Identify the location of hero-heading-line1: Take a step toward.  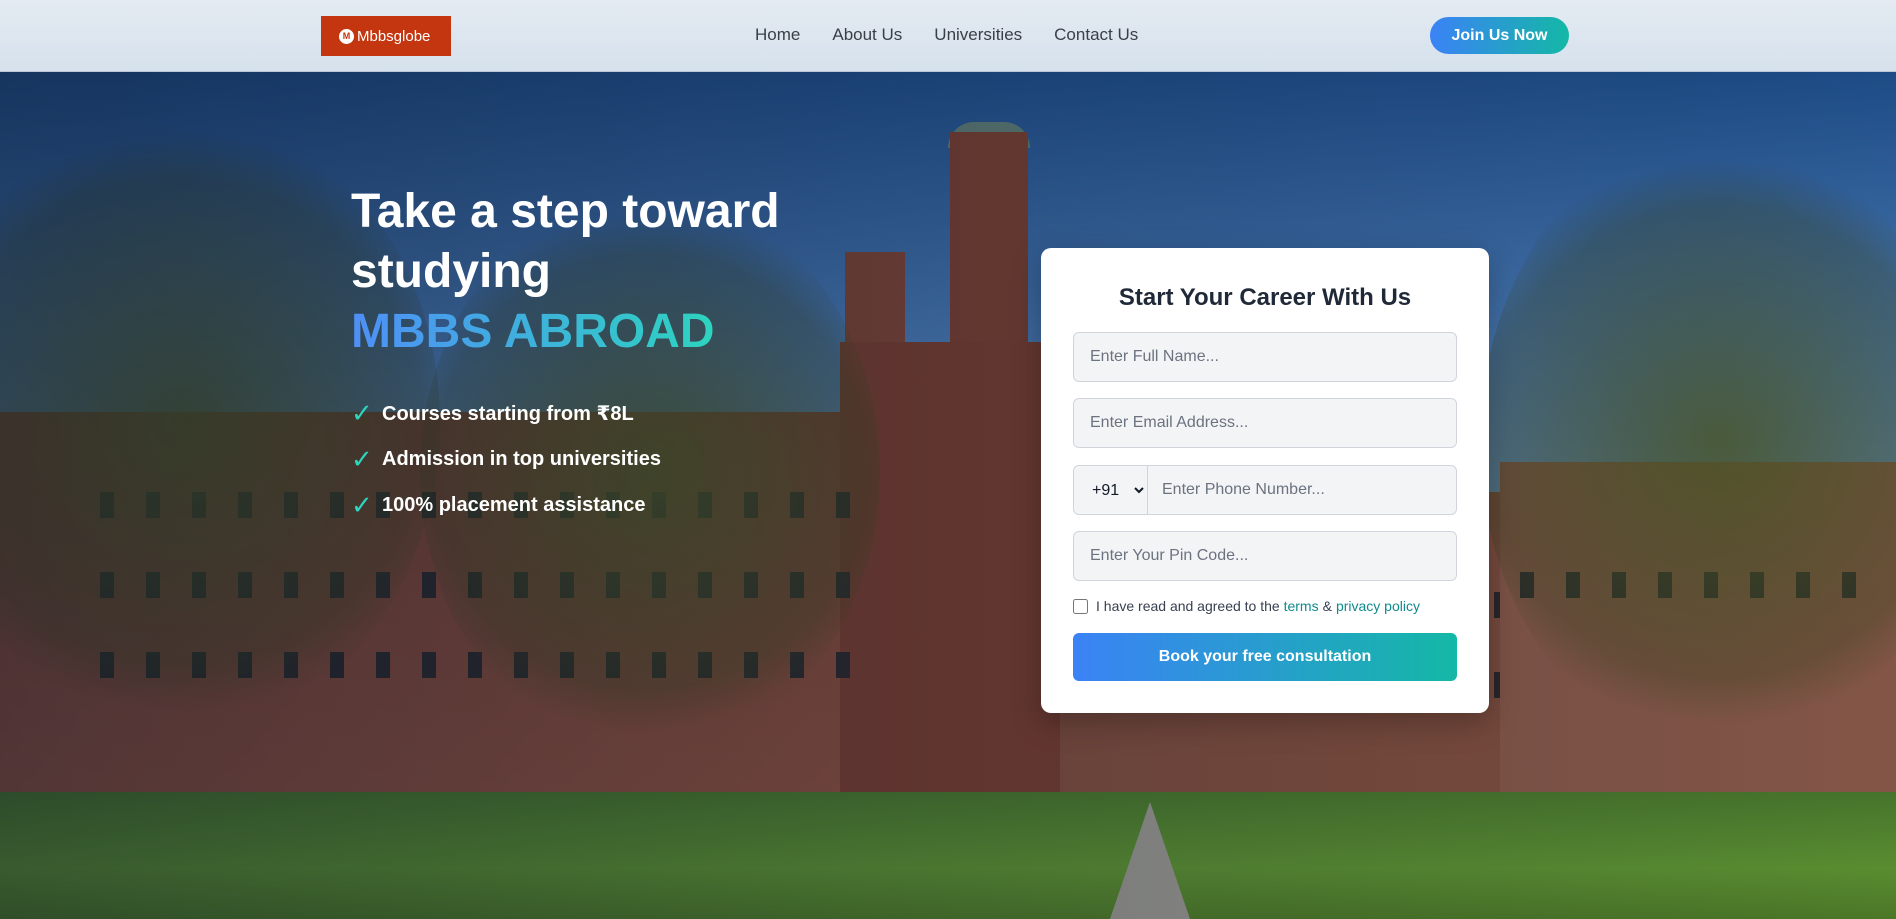
(565, 211).